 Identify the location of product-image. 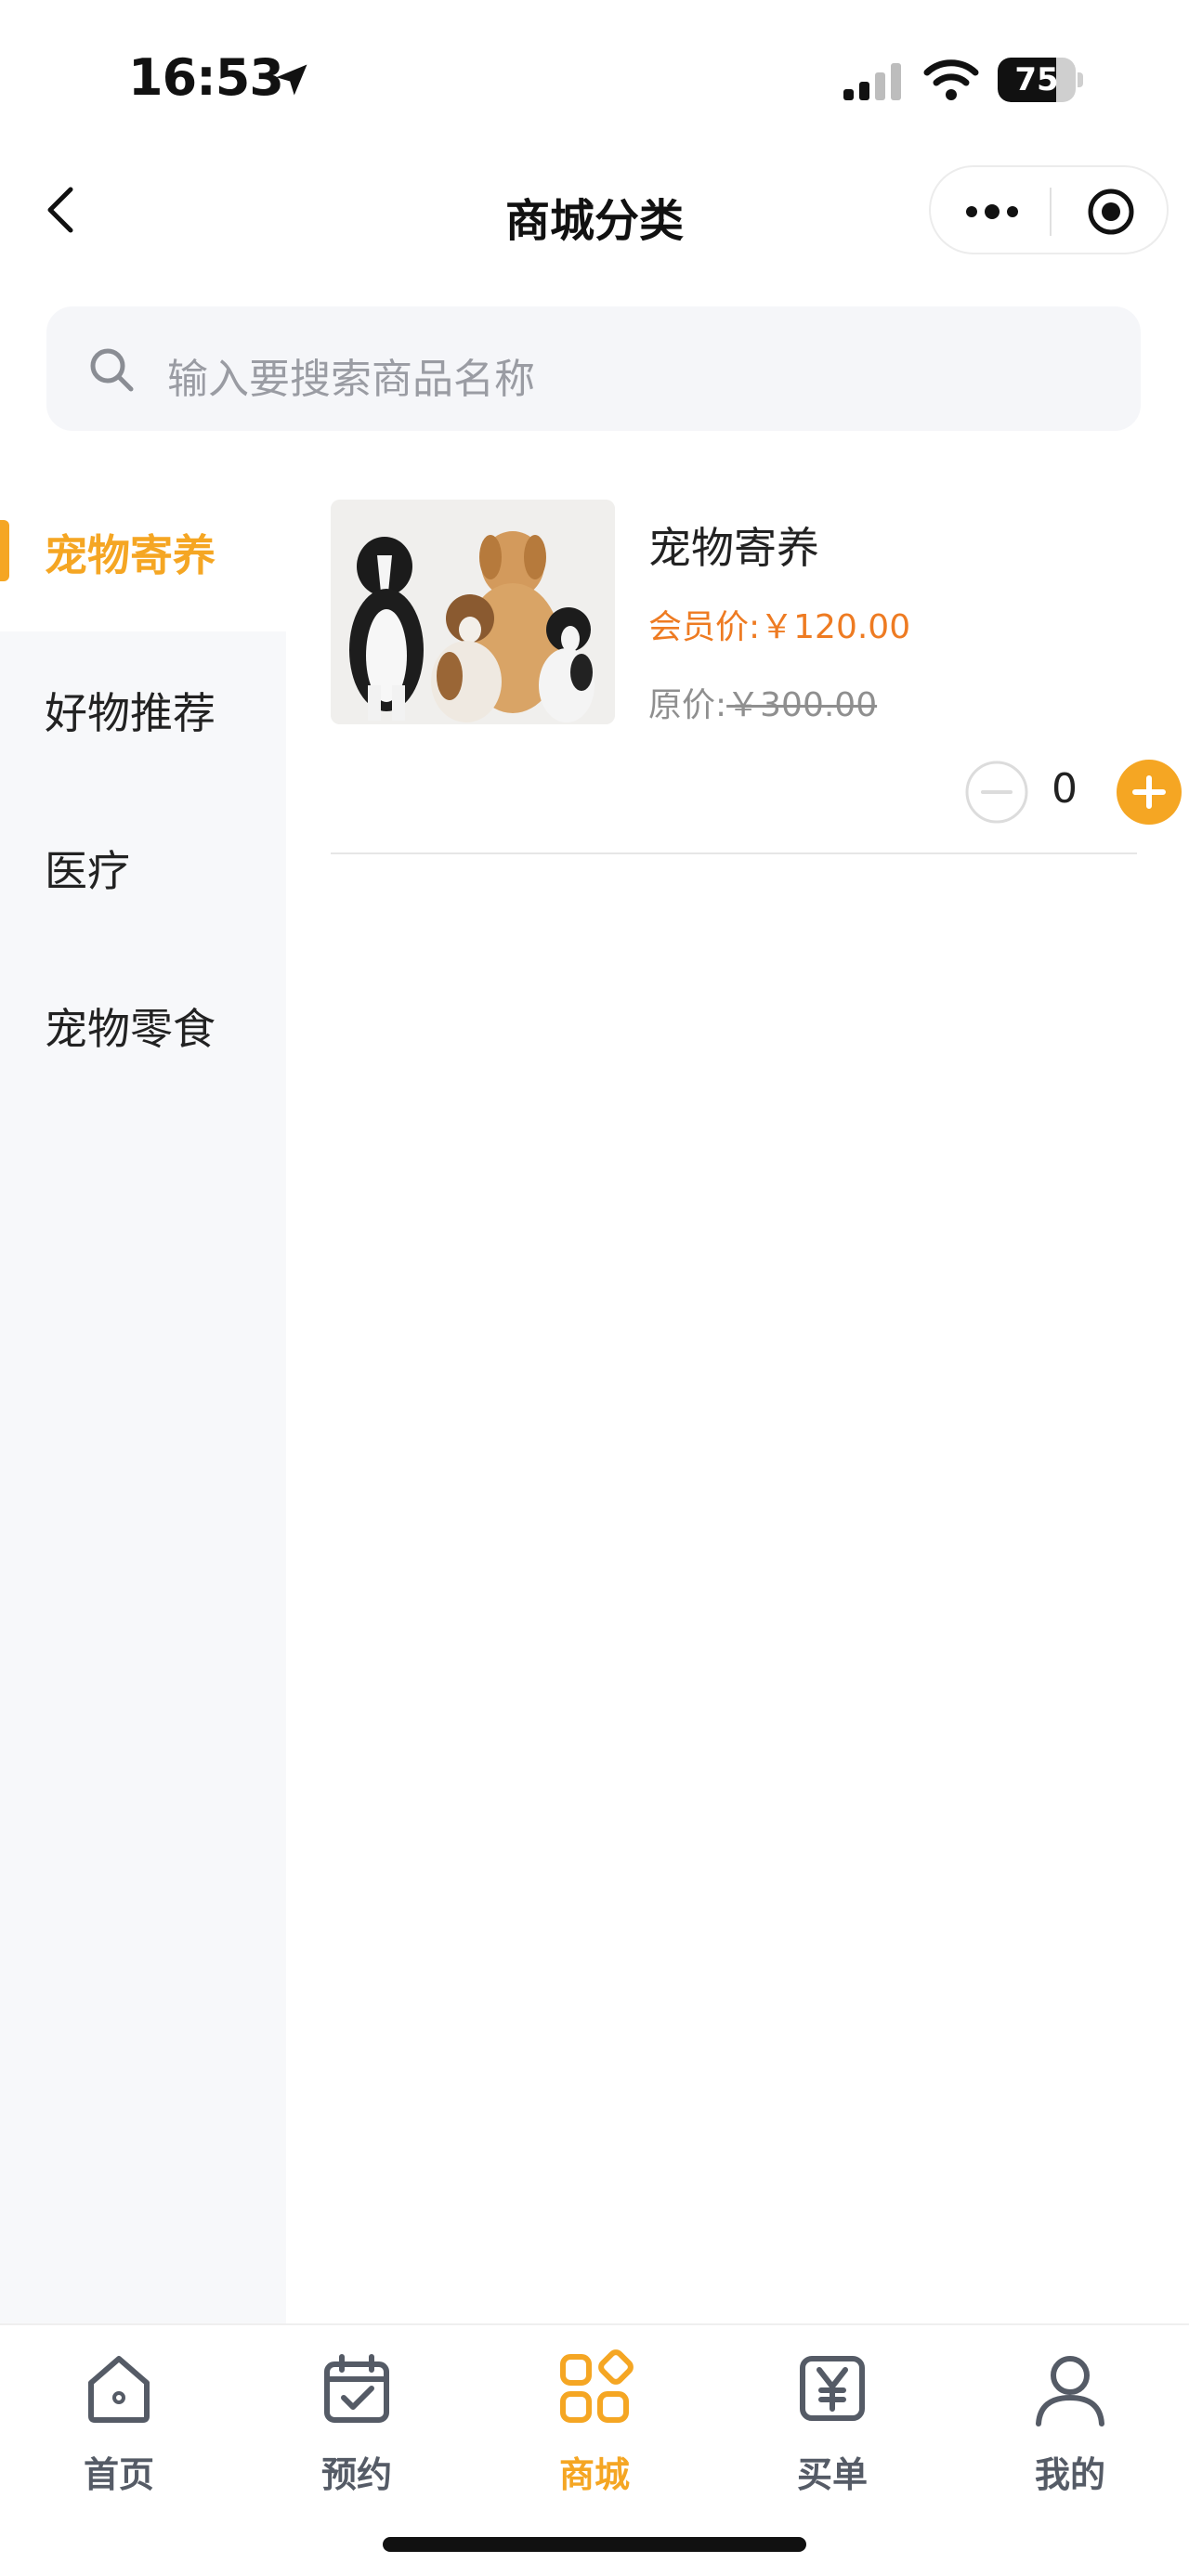
(473, 612).